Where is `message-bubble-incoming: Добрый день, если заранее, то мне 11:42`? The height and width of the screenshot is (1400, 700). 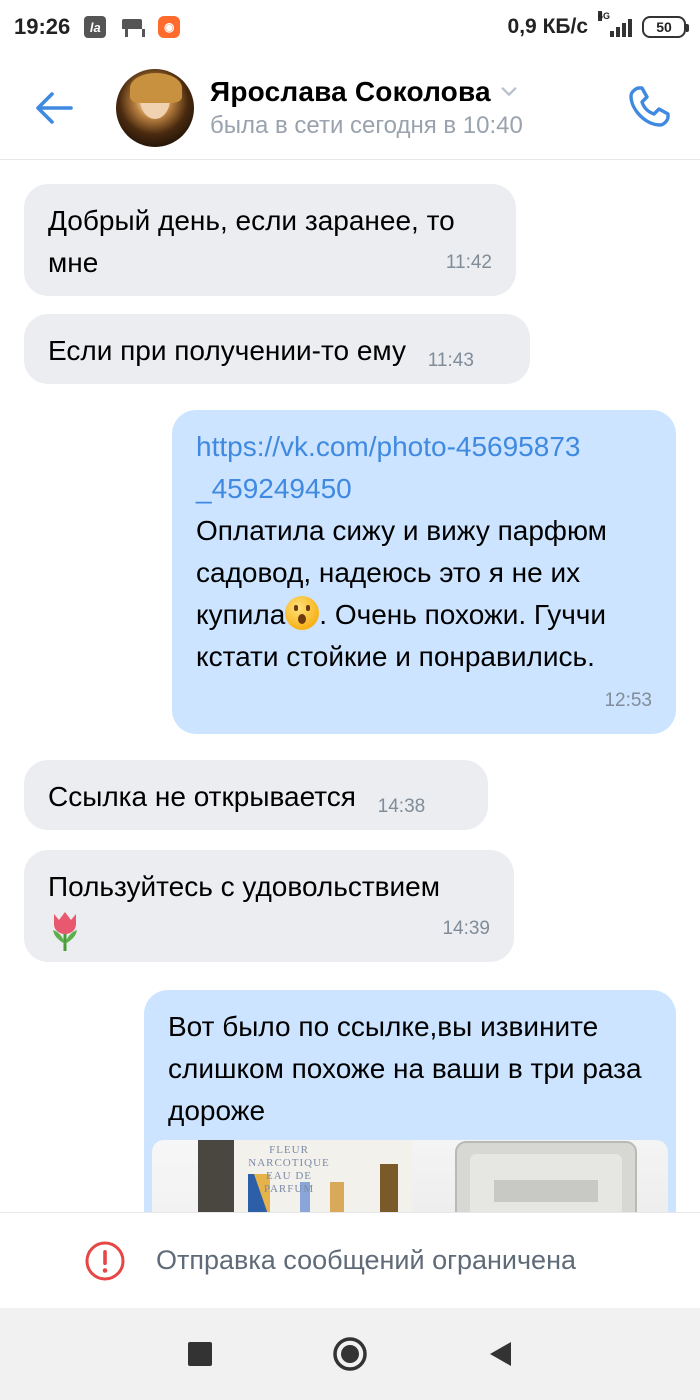 message-bubble-incoming: Добрый день, если заранее, то мне 11:42 is located at coordinates (270, 240).